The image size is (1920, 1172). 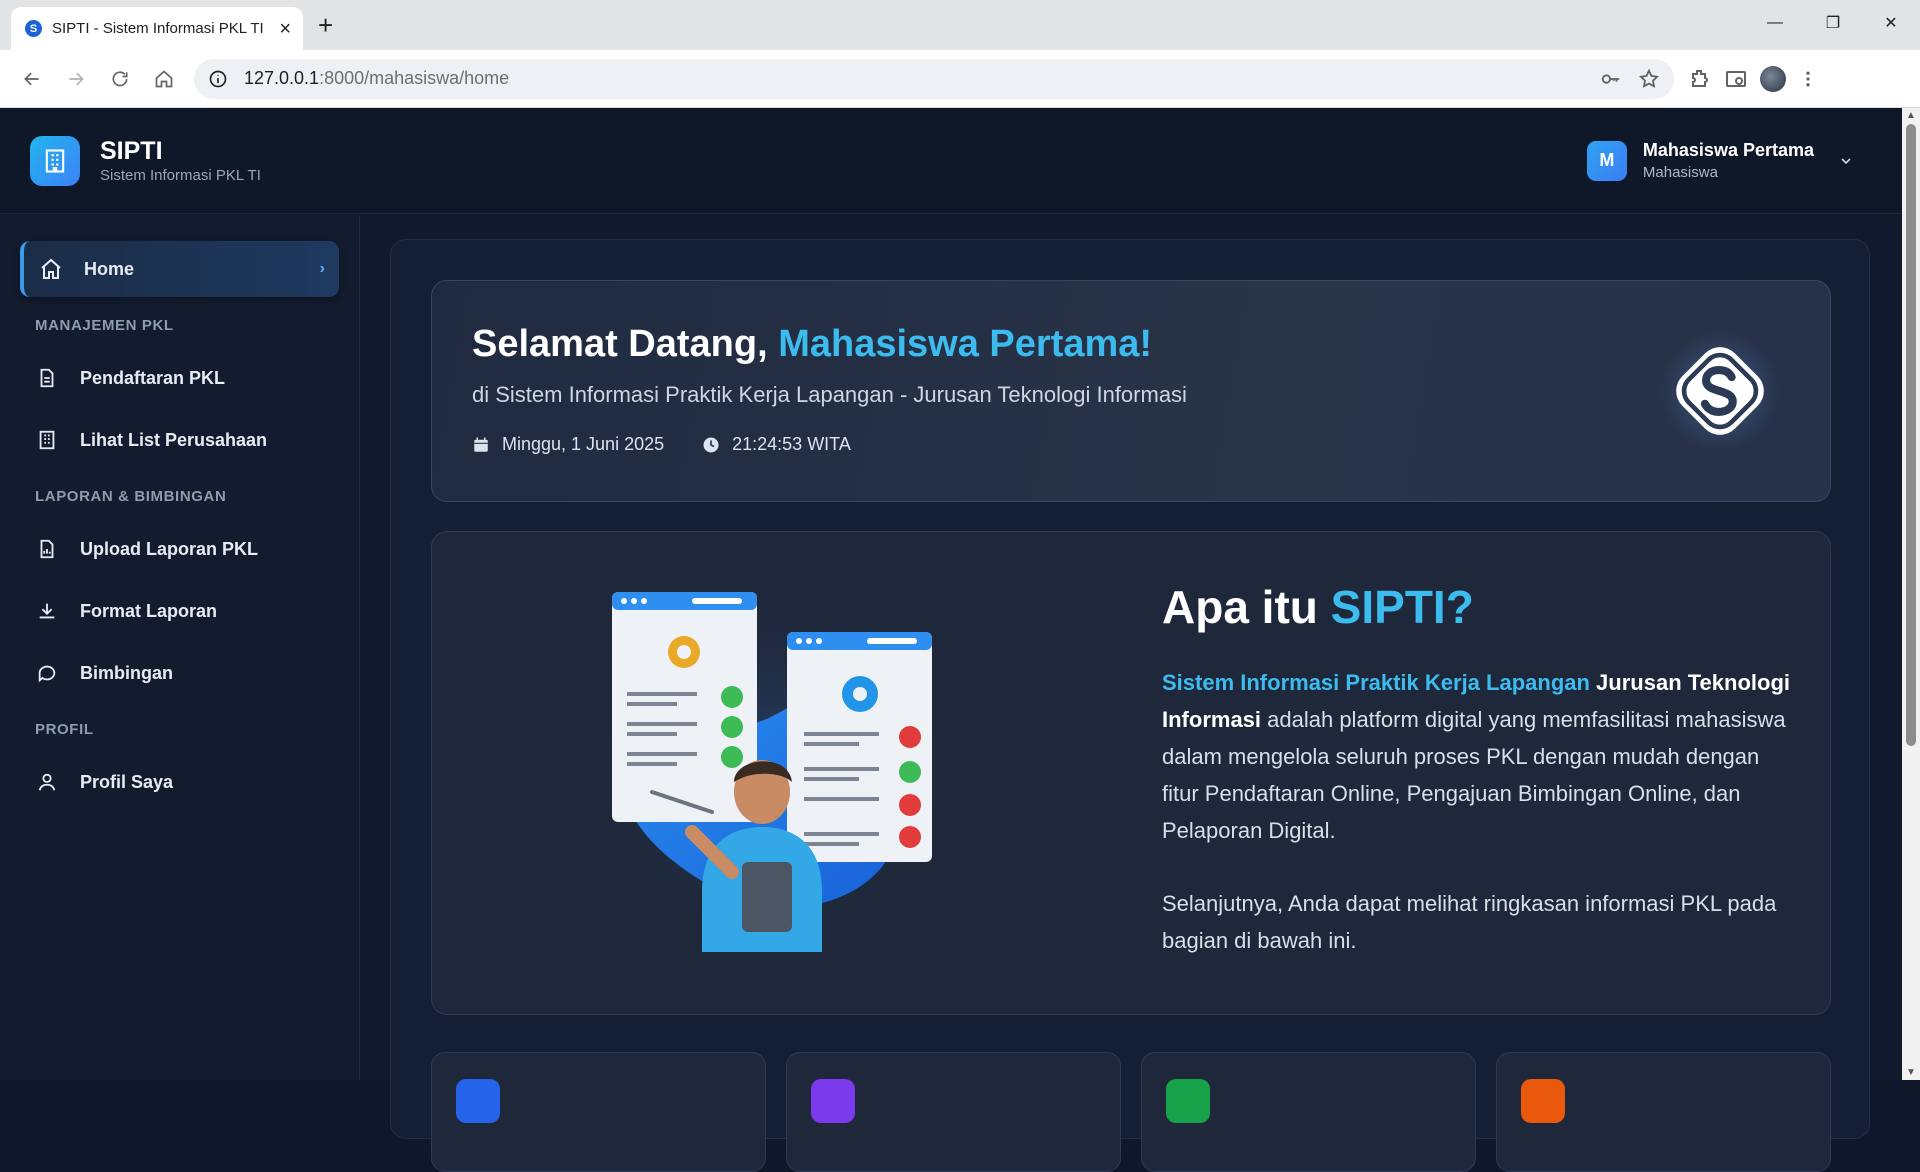 What do you see at coordinates (1318, 607) in the screenshot?
I see `about-title: Apa itu SIPTI?` at bounding box center [1318, 607].